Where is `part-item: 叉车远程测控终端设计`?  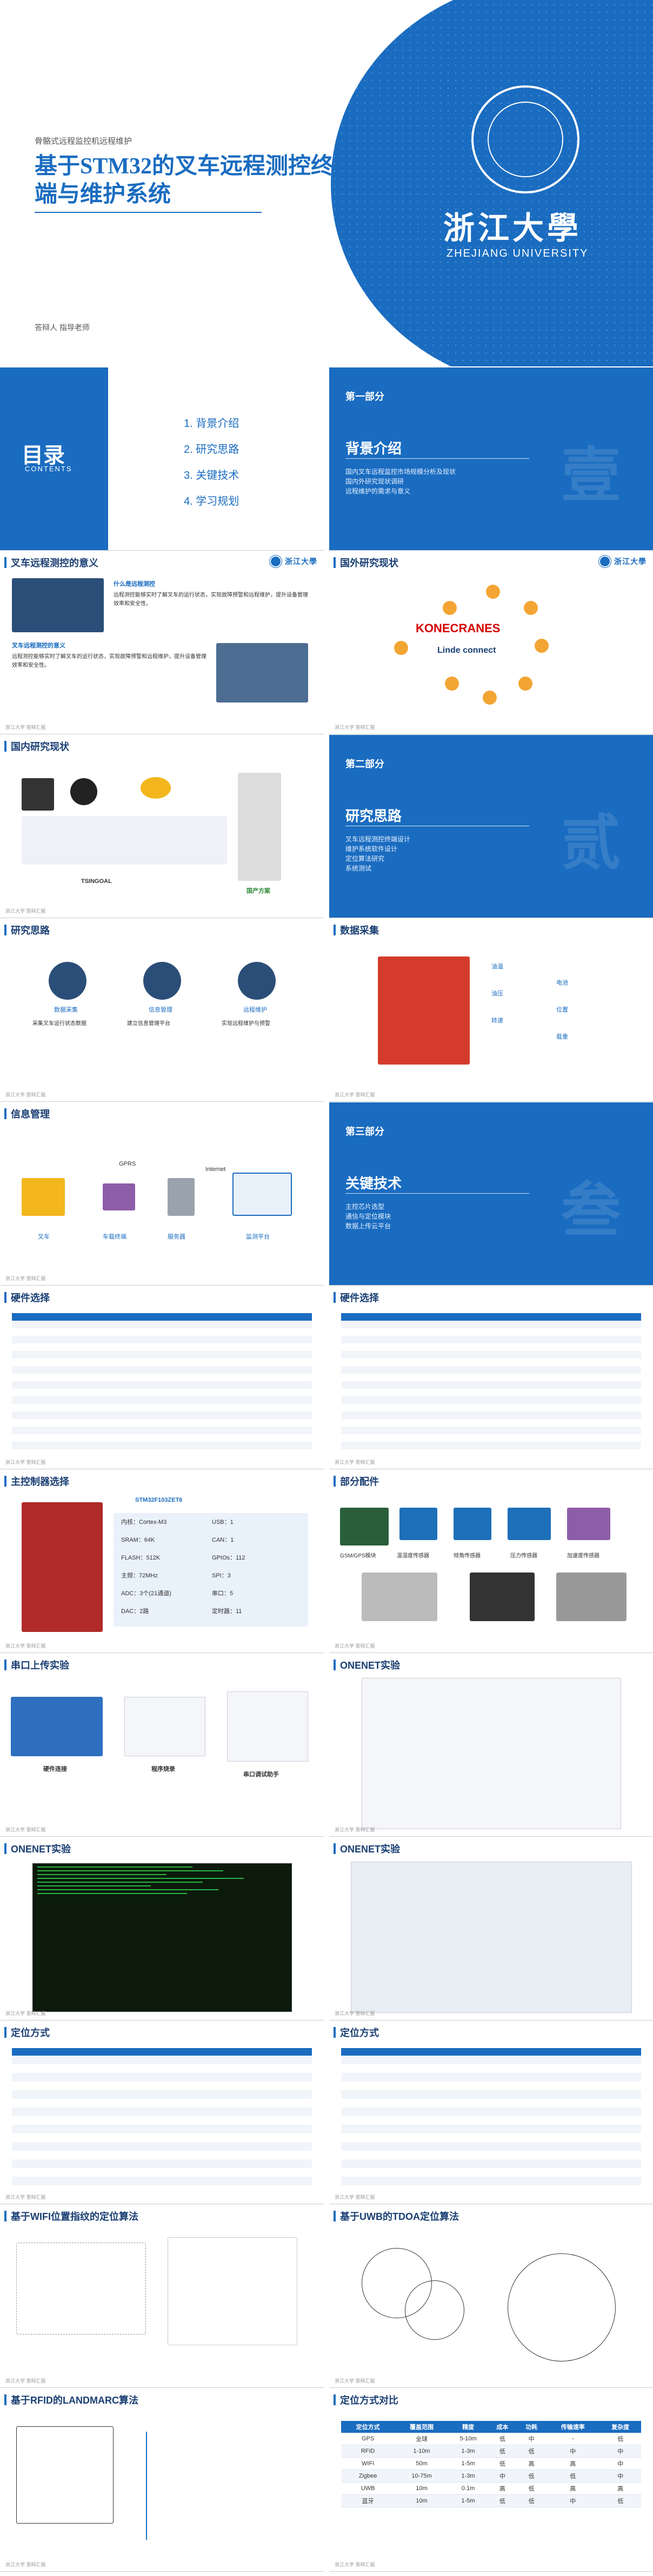
part-item: 叉车远程测控终端设计 is located at coordinates (378, 839).